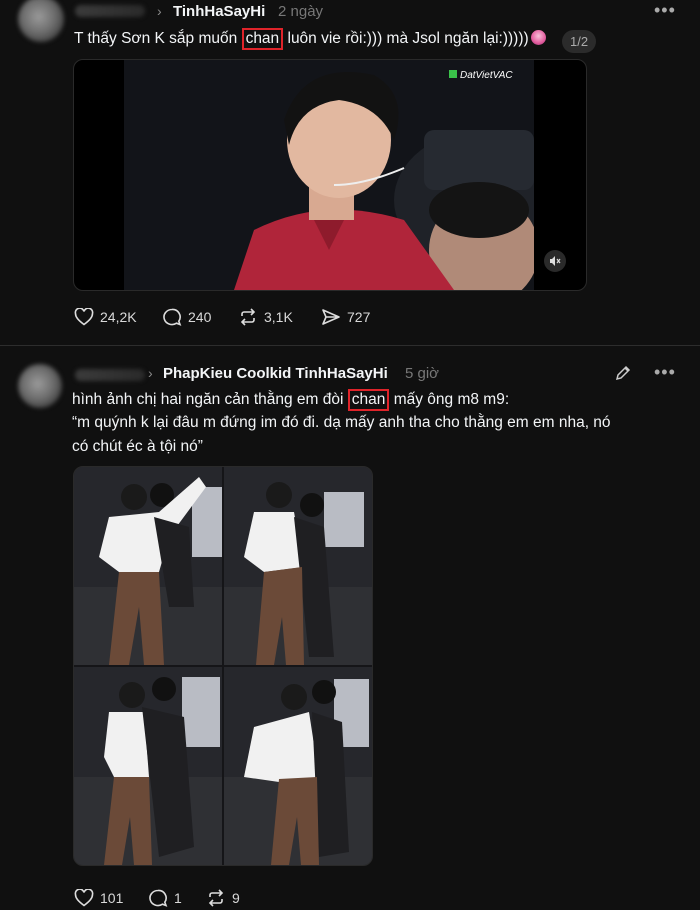 This screenshot has width=700, height=910. What do you see at coordinates (453, 74) in the screenshot?
I see `logo-icon` at bounding box center [453, 74].